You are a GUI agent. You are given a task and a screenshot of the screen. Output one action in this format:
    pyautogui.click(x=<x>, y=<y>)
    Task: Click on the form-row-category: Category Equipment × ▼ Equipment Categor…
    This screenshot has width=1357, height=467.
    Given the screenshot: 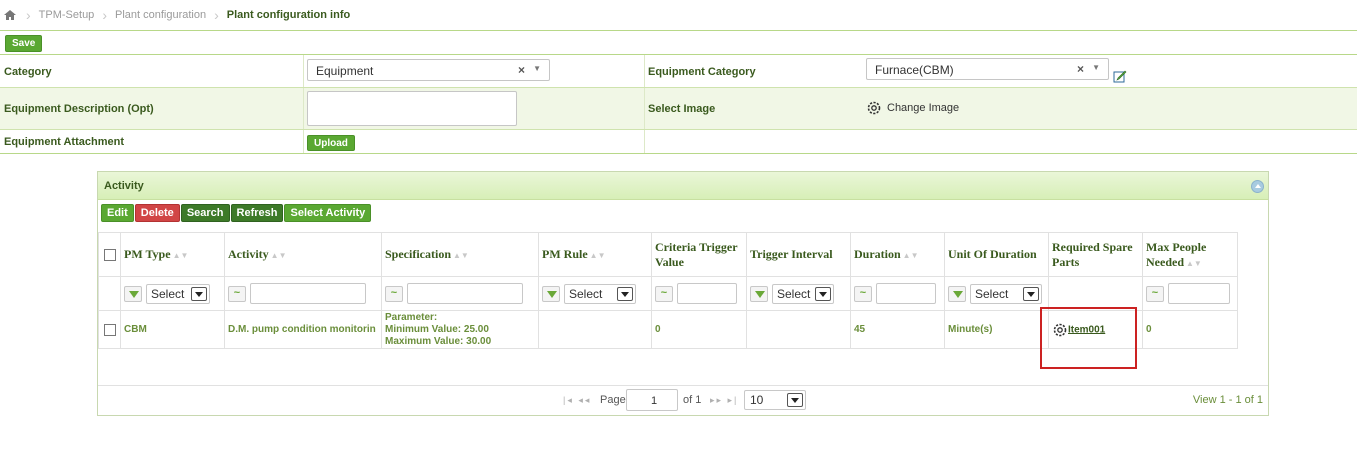 What is the action you would take?
    pyautogui.click(x=678, y=71)
    